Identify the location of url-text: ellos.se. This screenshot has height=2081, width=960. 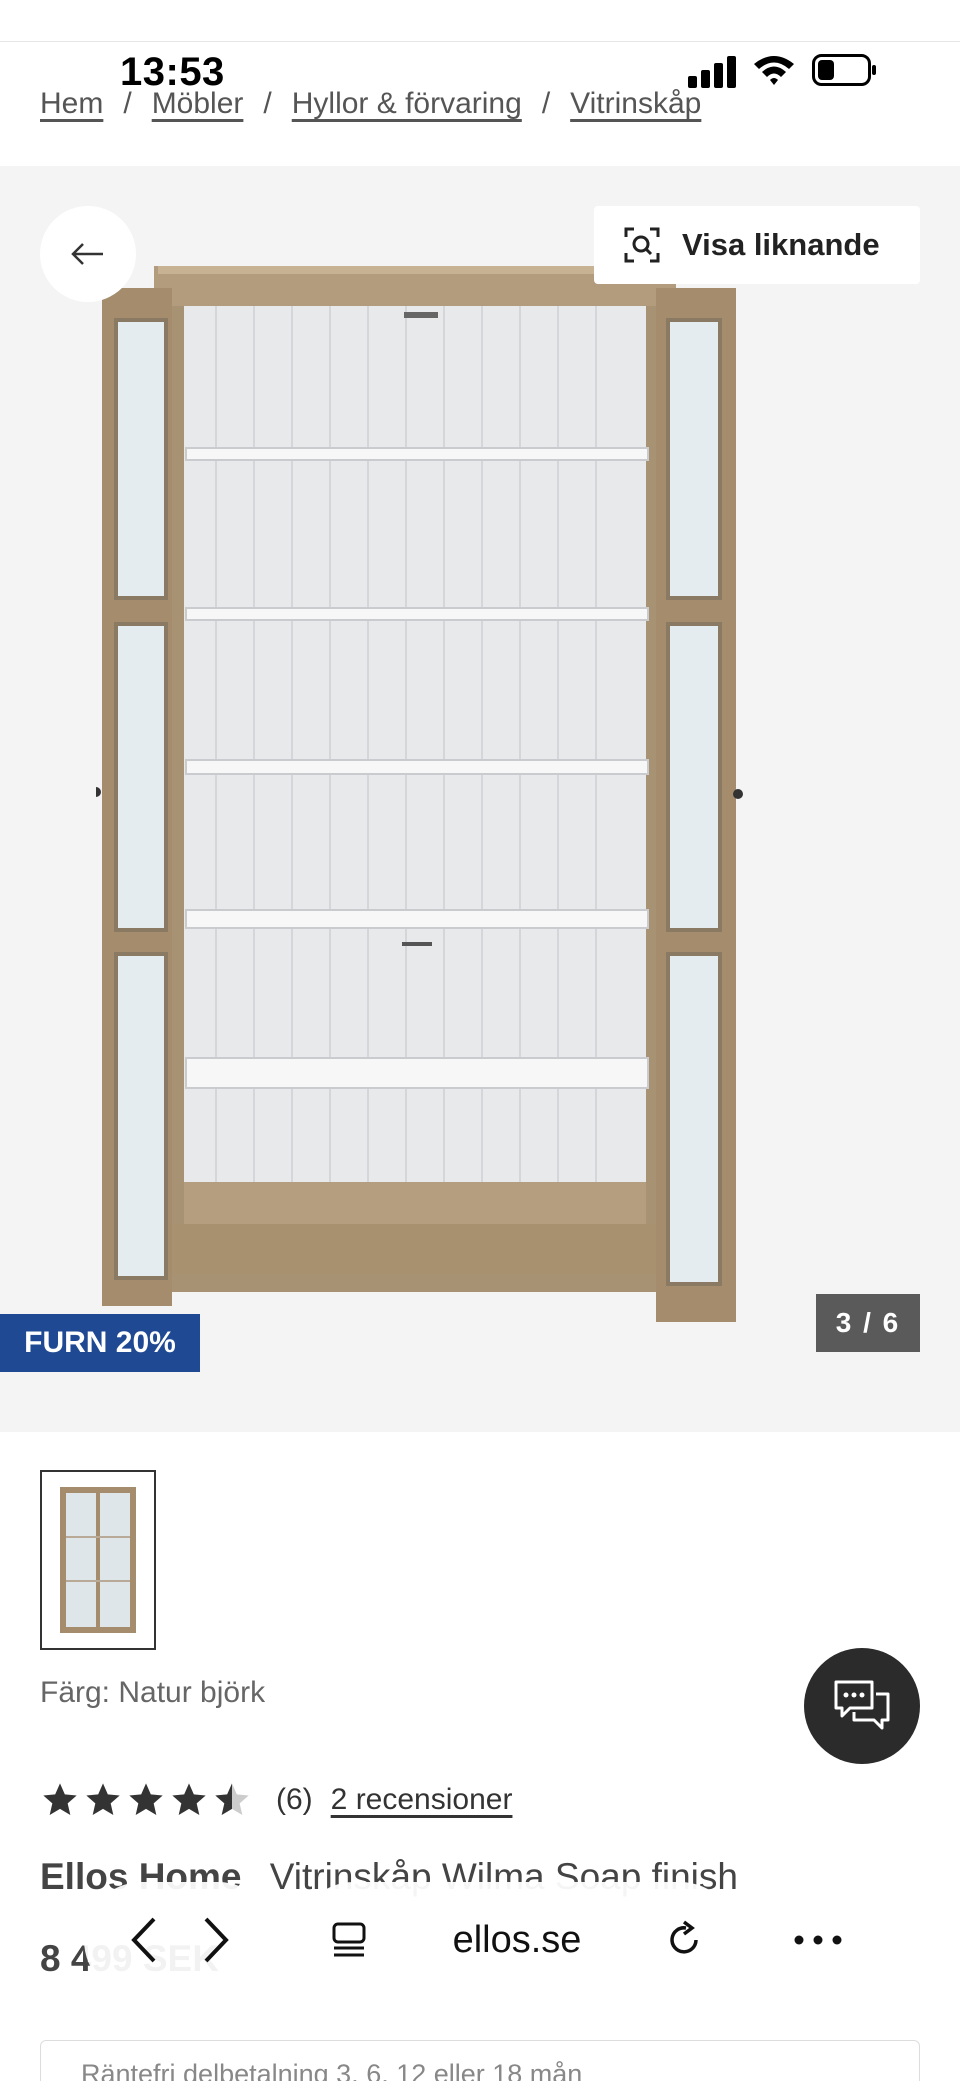
(517, 1939).